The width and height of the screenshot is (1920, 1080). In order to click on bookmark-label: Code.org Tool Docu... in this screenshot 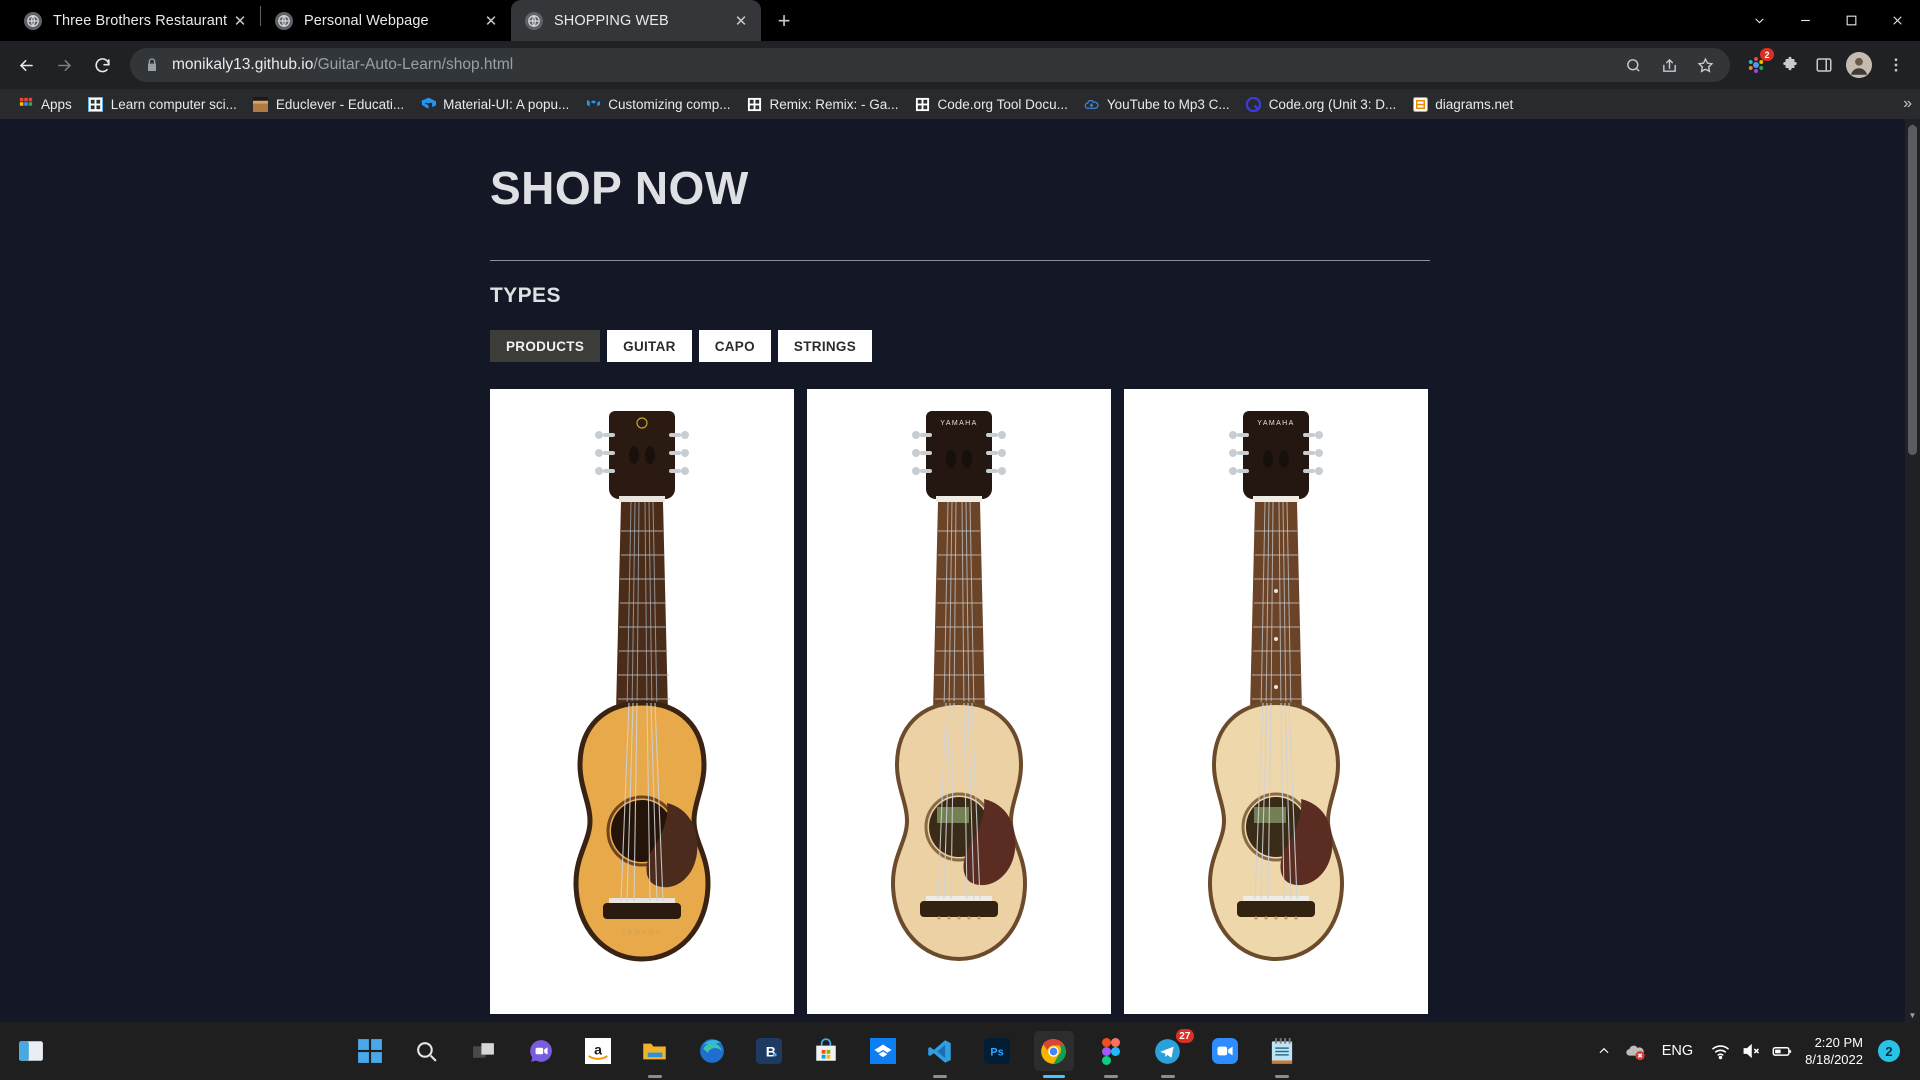, I will do `click(1002, 104)`.